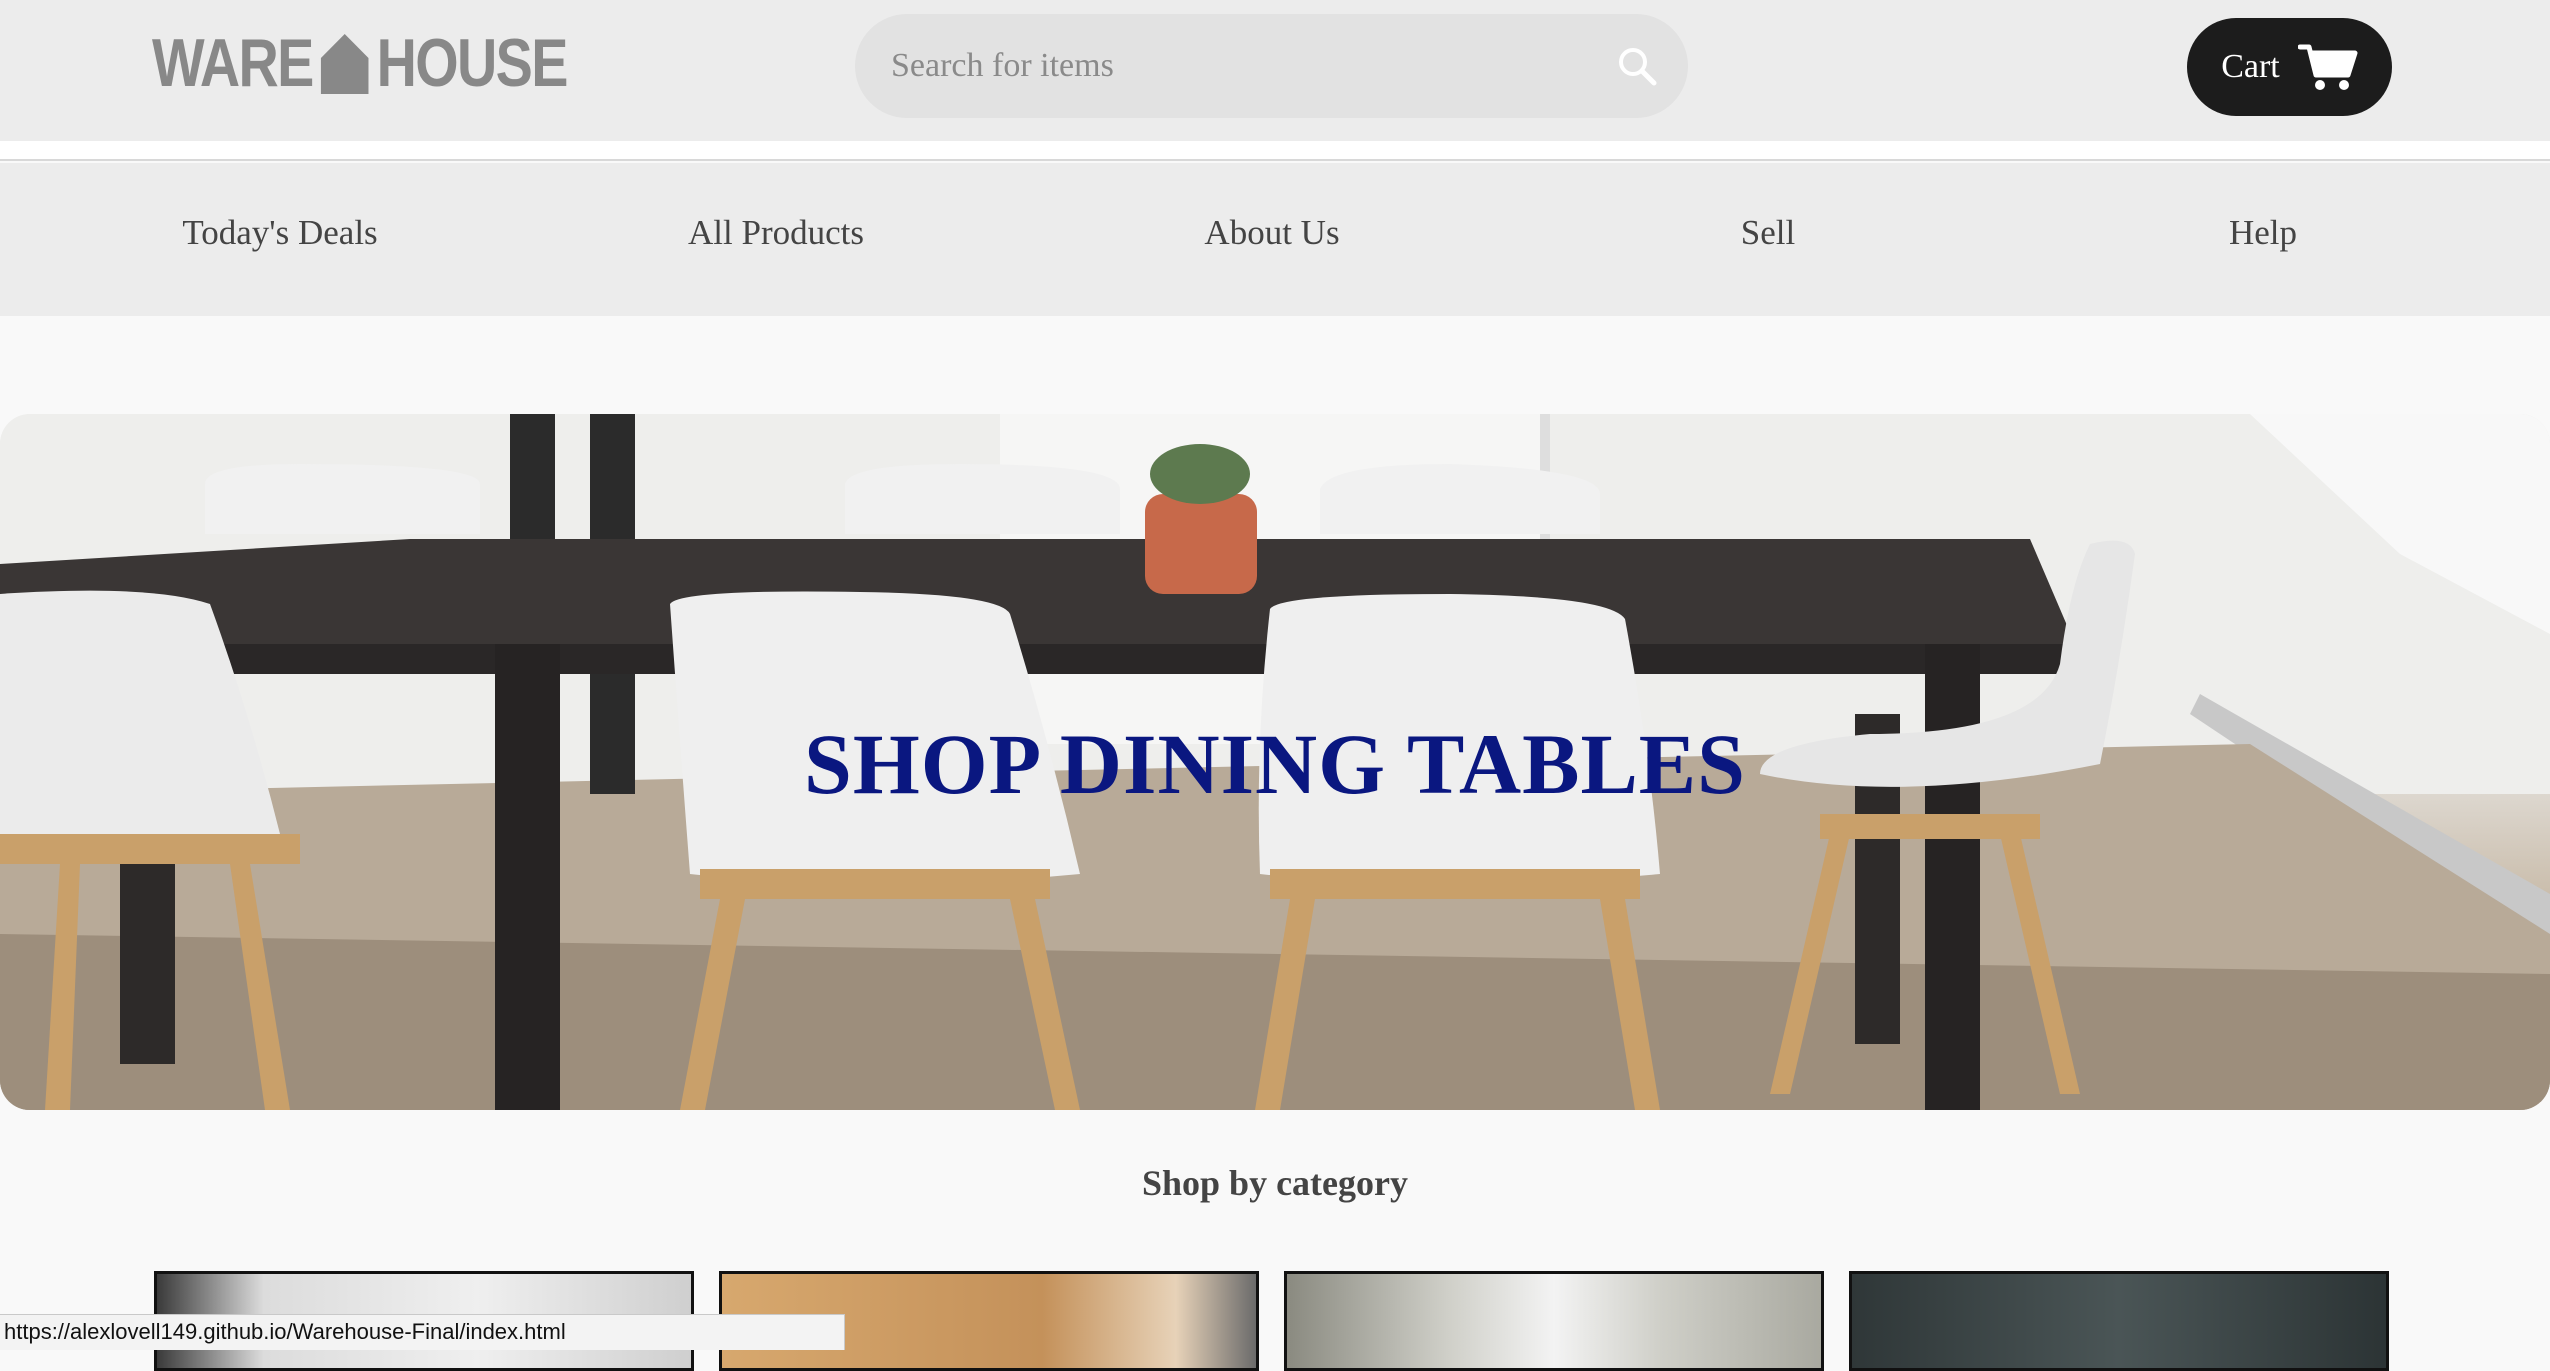 The width and height of the screenshot is (2550, 1371). I want to click on nav-item-todays-deals: Today's Deals, so click(279, 233).